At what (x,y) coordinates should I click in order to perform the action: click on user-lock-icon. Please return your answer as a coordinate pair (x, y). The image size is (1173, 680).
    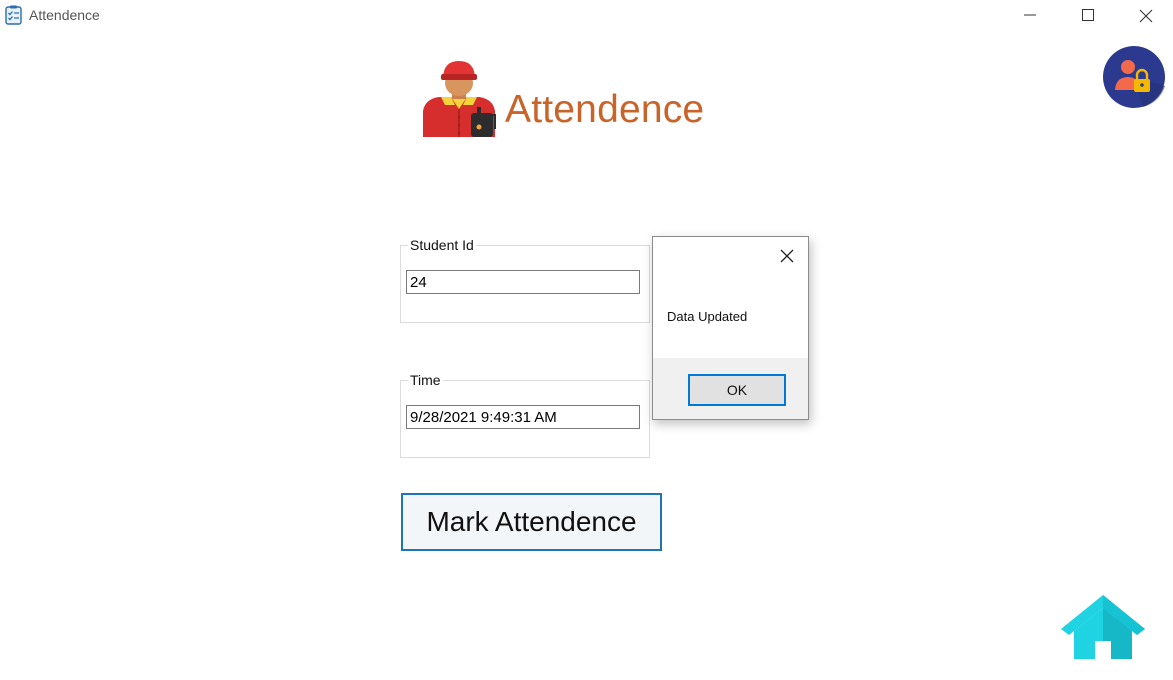
    Looking at the image, I should click on (1134, 77).